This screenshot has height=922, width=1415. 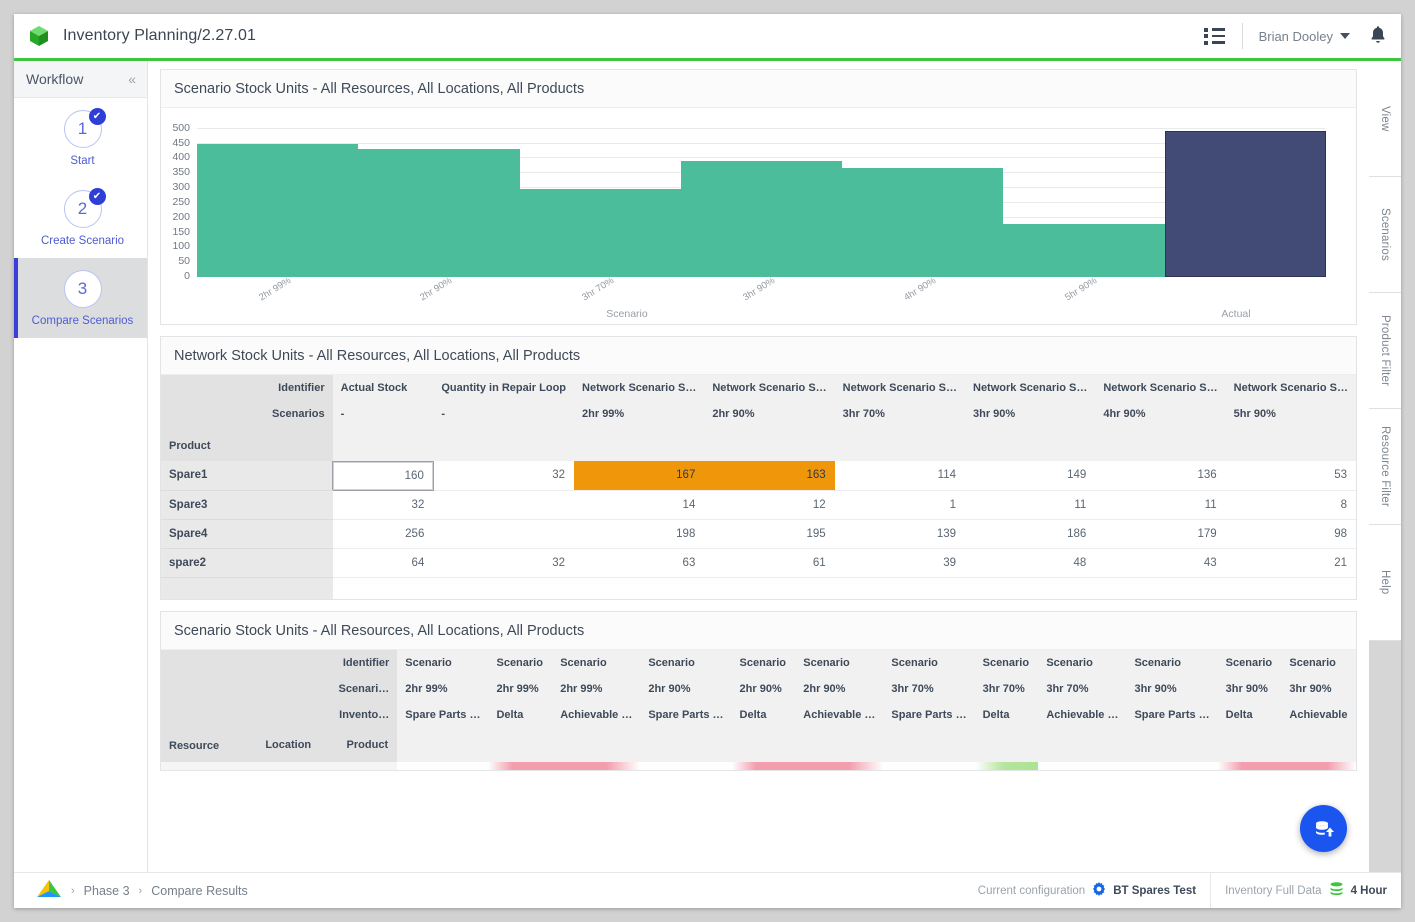 What do you see at coordinates (1030, 563) in the screenshot?
I see `network-cell: 48` at bounding box center [1030, 563].